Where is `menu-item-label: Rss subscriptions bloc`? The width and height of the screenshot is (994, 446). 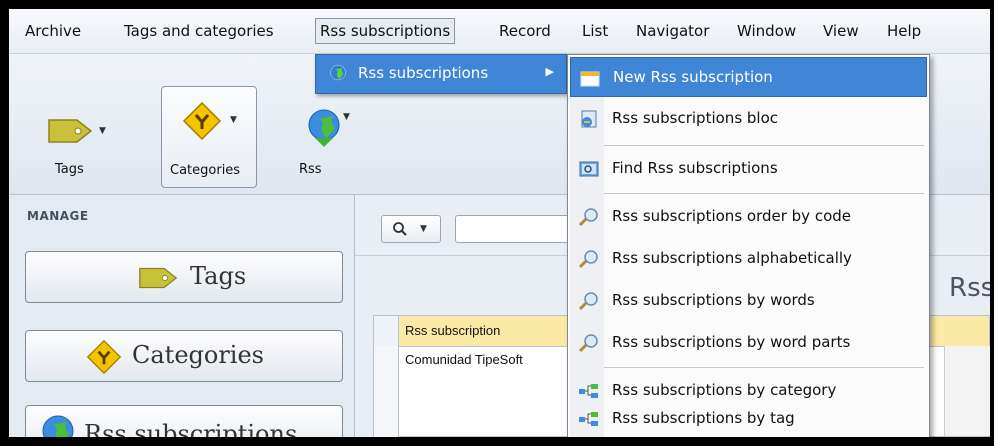
menu-item-label: Rss subscriptions bloc is located at coordinates (695, 118).